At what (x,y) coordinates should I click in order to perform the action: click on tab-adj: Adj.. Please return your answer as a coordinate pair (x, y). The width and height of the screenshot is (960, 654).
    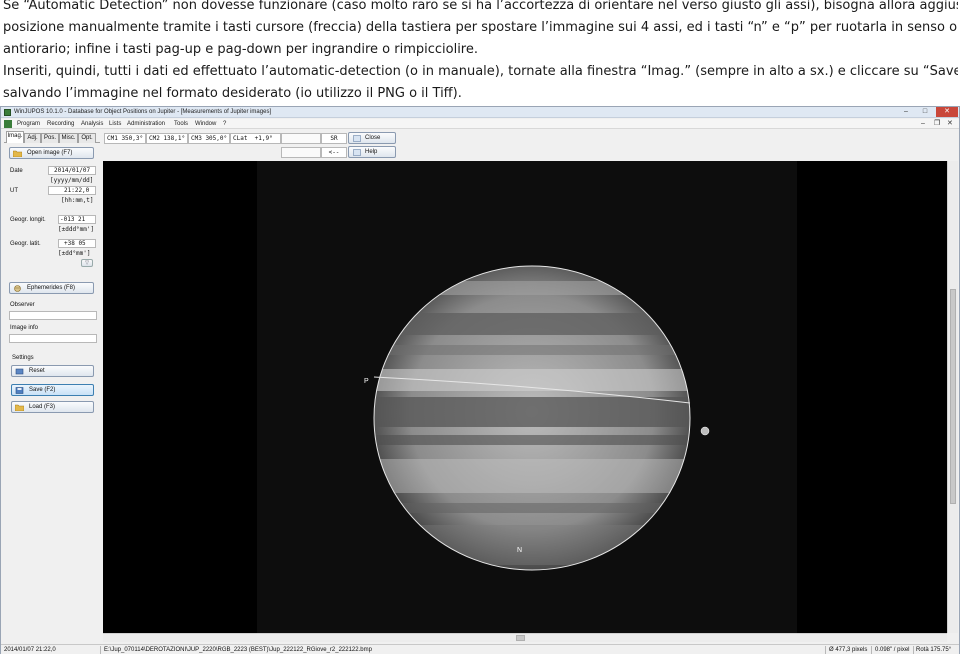
    Looking at the image, I should click on (32, 138).